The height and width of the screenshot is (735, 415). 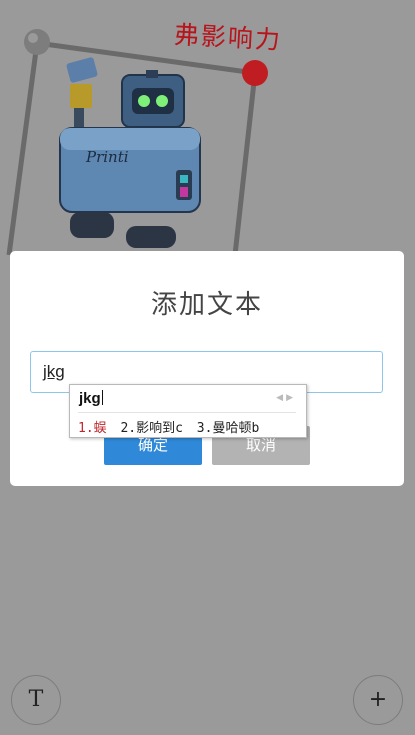 What do you see at coordinates (245, 164) in the screenshot?
I see `frame-line-right` at bounding box center [245, 164].